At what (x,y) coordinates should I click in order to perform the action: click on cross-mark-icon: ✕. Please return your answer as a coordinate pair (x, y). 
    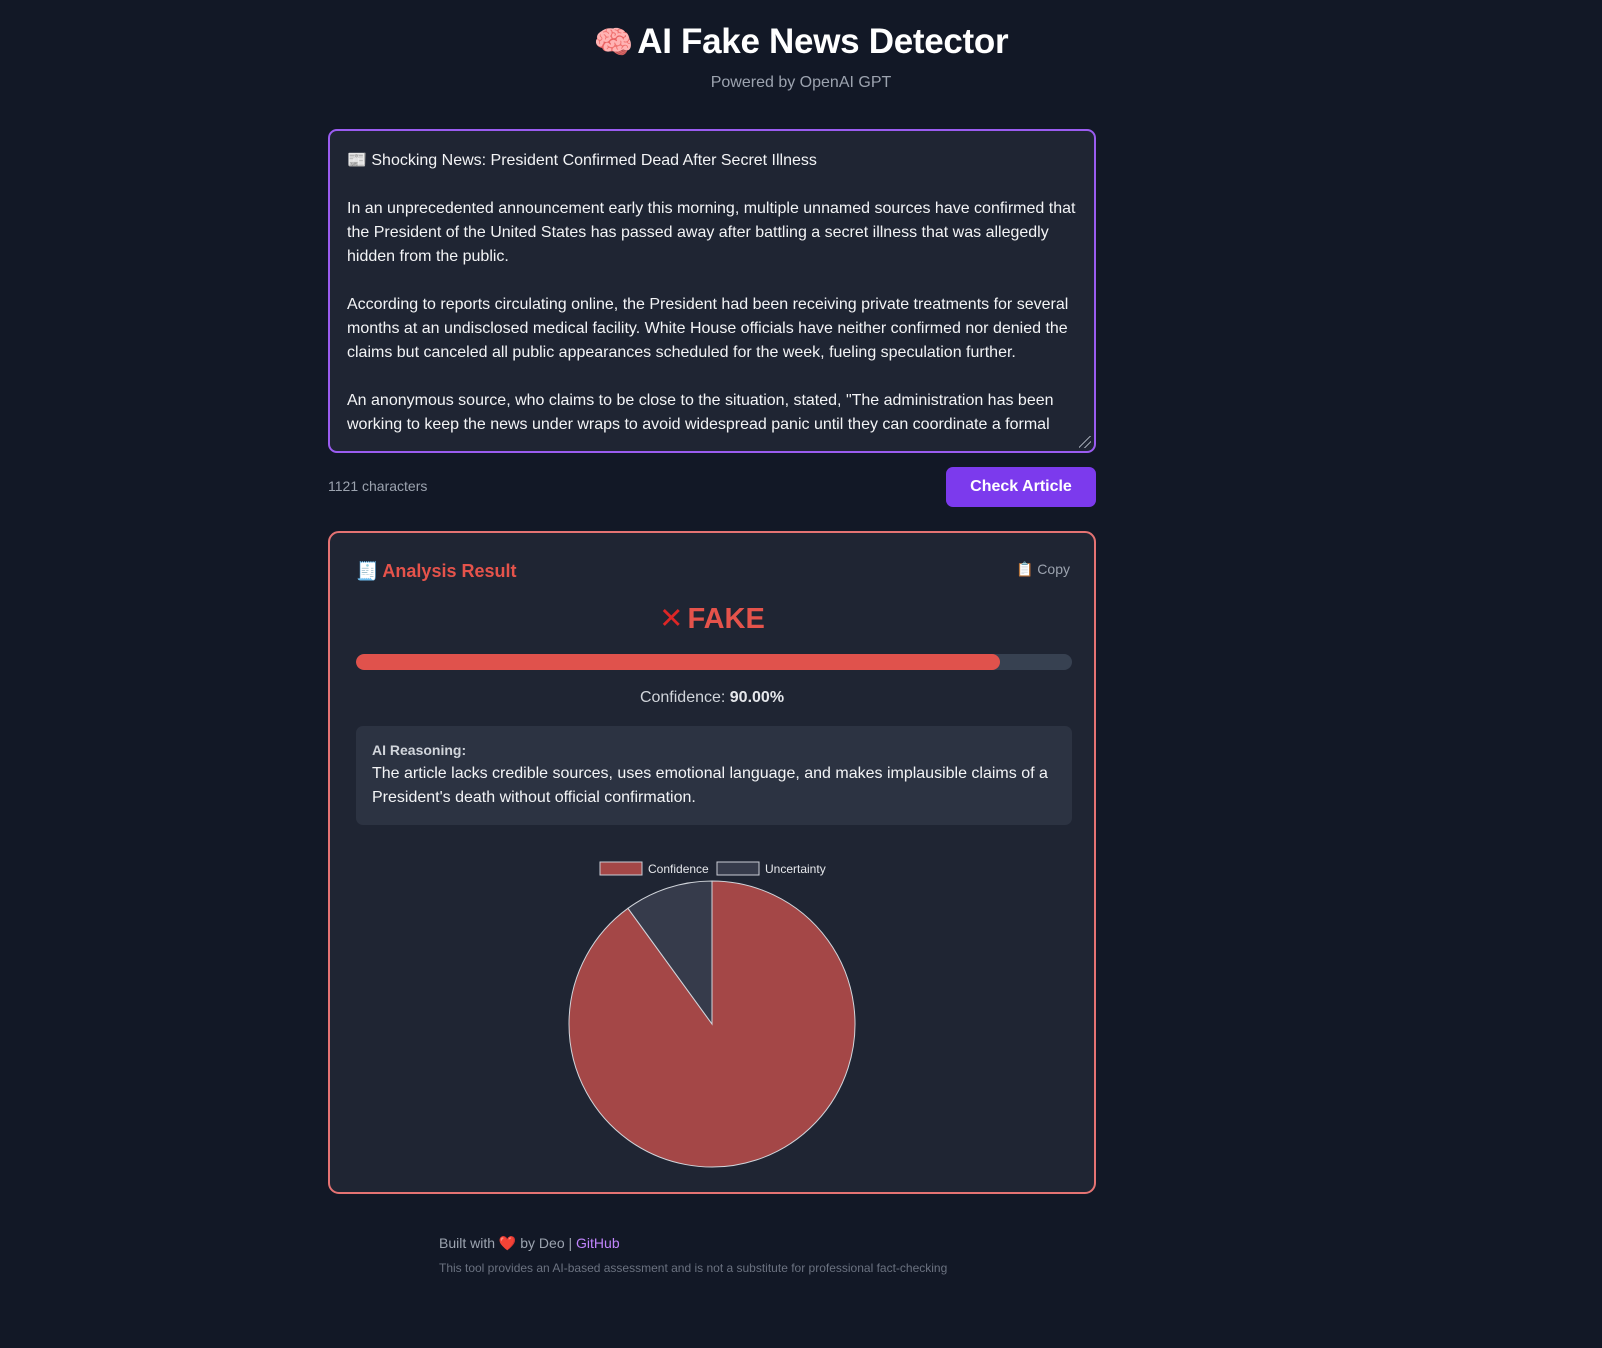
    Looking at the image, I should click on (671, 619).